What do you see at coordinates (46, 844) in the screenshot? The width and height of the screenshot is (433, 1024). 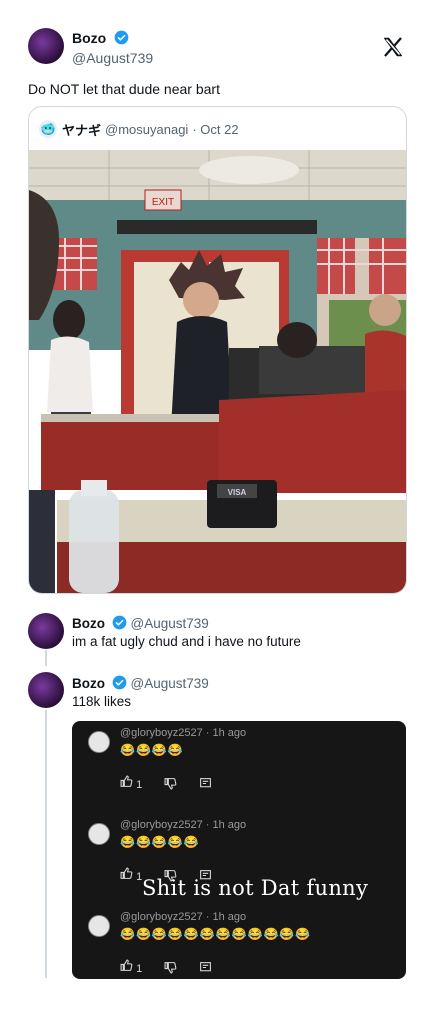 I see `thread-line-long` at bounding box center [46, 844].